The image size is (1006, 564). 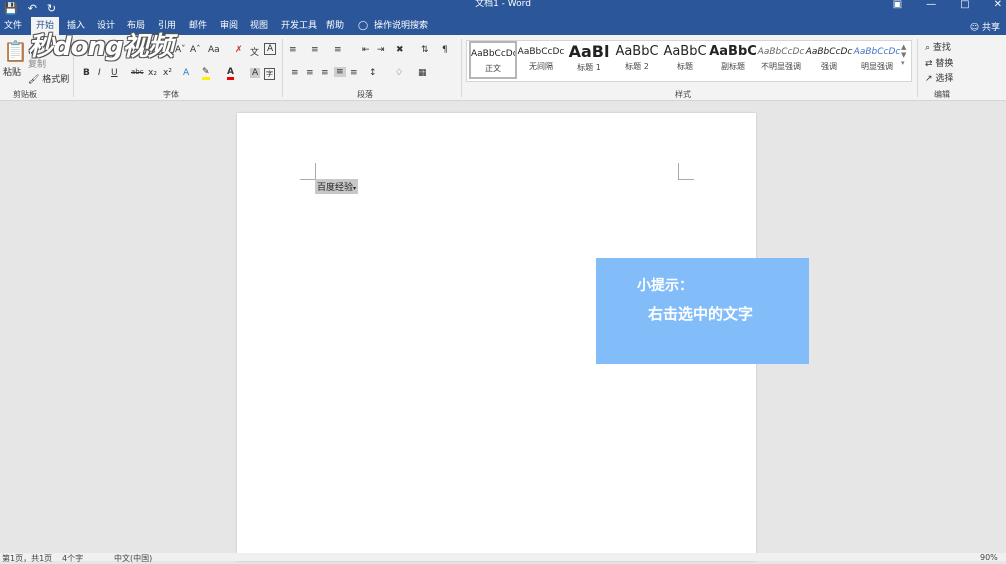 What do you see at coordinates (27, 558) in the screenshot?
I see `page-count: 第1页，共1页` at bounding box center [27, 558].